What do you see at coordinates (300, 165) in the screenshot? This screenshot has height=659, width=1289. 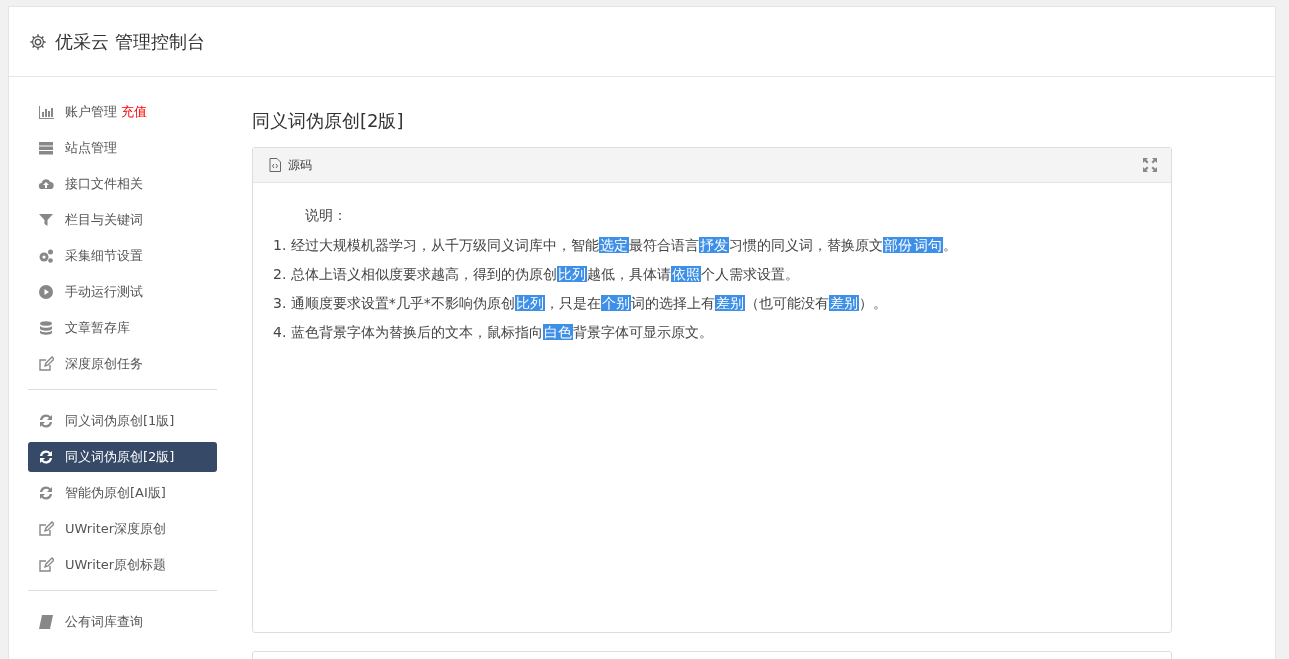 I see `panel-title: 源码` at bounding box center [300, 165].